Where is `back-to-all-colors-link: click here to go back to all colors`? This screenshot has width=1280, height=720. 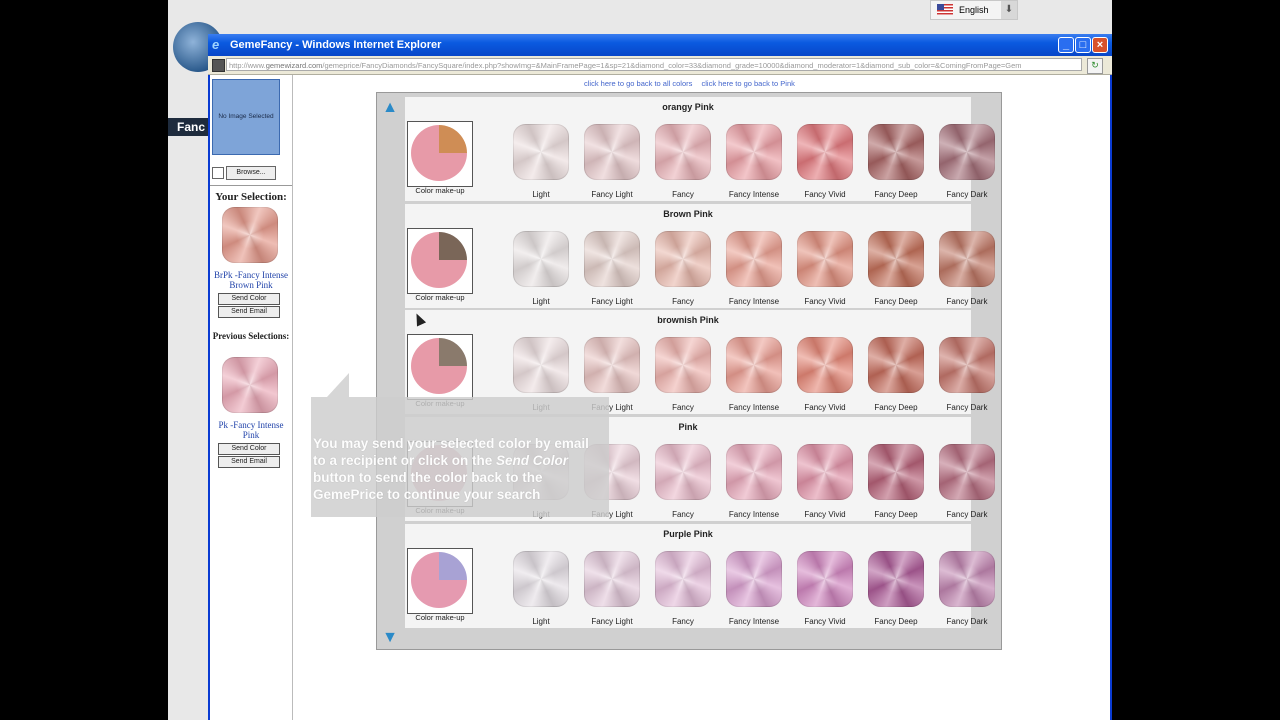 back-to-all-colors-link: click here to go back to all colors is located at coordinates (638, 83).